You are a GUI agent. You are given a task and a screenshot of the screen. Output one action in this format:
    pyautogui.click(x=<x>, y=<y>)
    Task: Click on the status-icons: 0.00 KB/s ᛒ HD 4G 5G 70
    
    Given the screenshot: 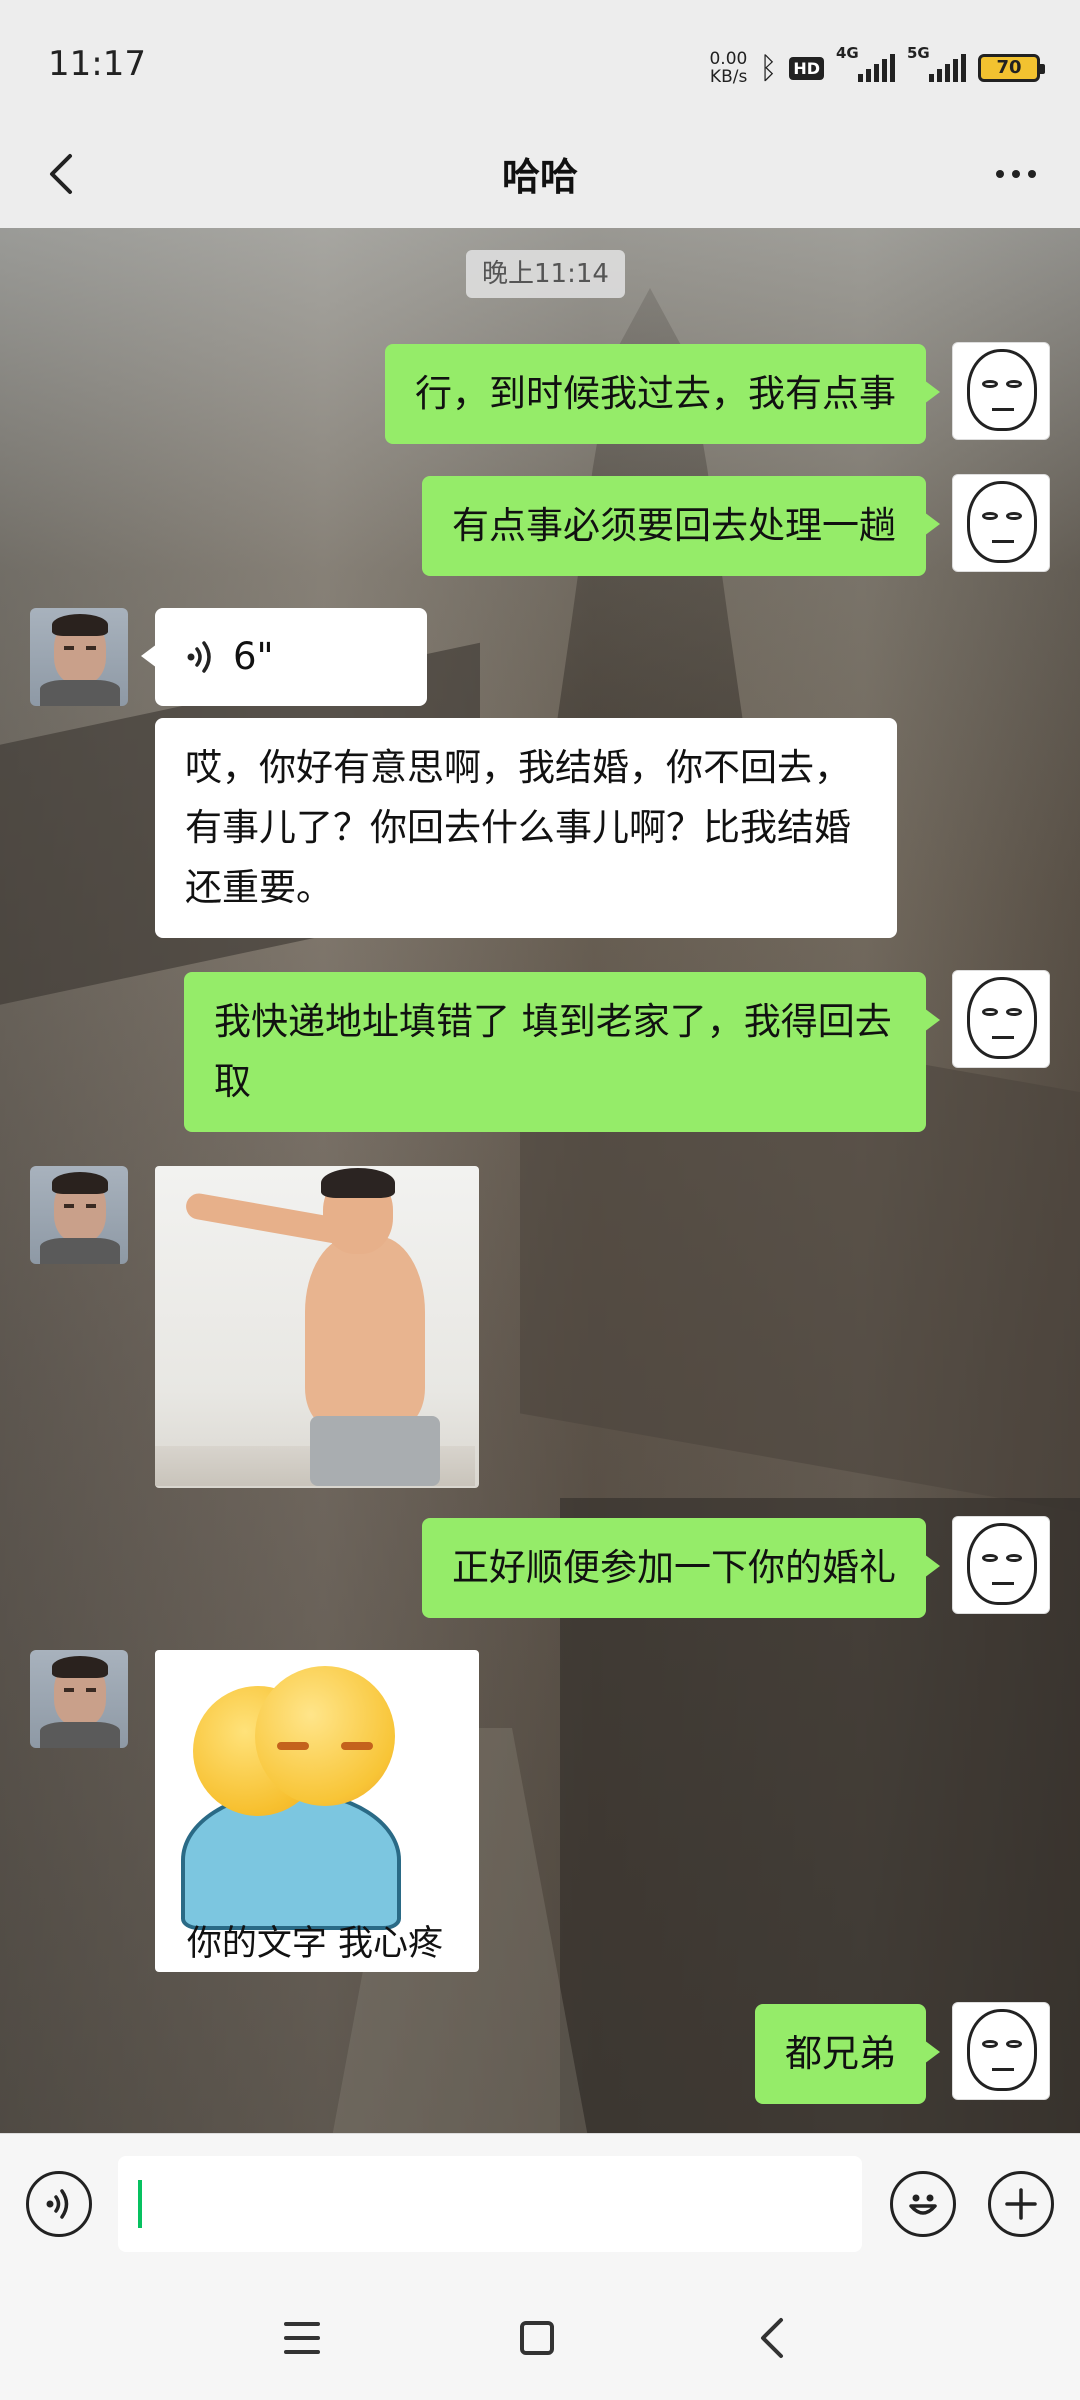 What is the action you would take?
    pyautogui.click(x=877, y=67)
    